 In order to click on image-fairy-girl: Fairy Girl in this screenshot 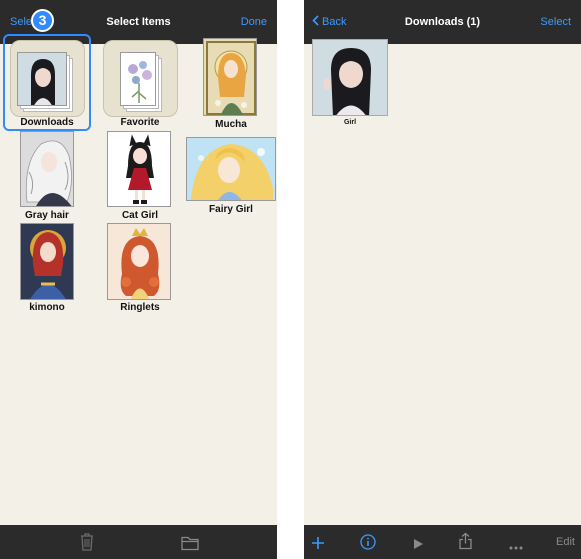, I will do `click(231, 179)`.